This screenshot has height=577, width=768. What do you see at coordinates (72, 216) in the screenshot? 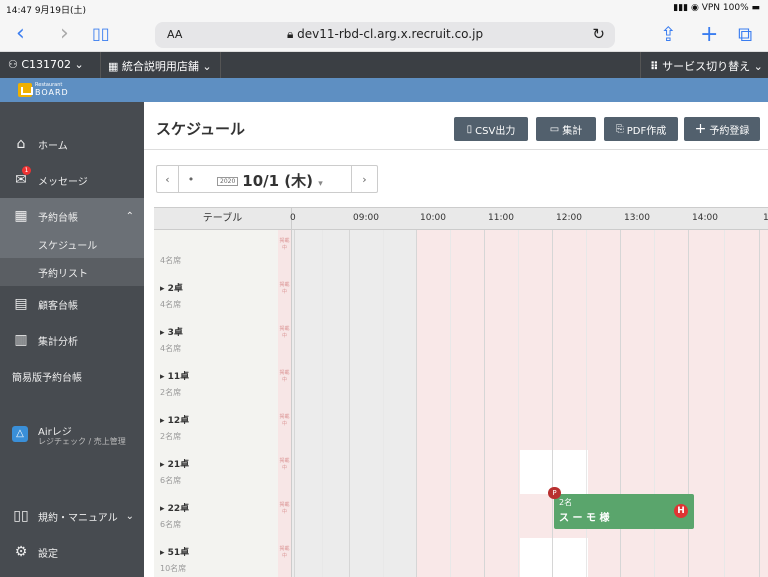
I see `sidebar-item-reservation-book: ▦ 予約台帳 ⌃` at bounding box center [72, 216].